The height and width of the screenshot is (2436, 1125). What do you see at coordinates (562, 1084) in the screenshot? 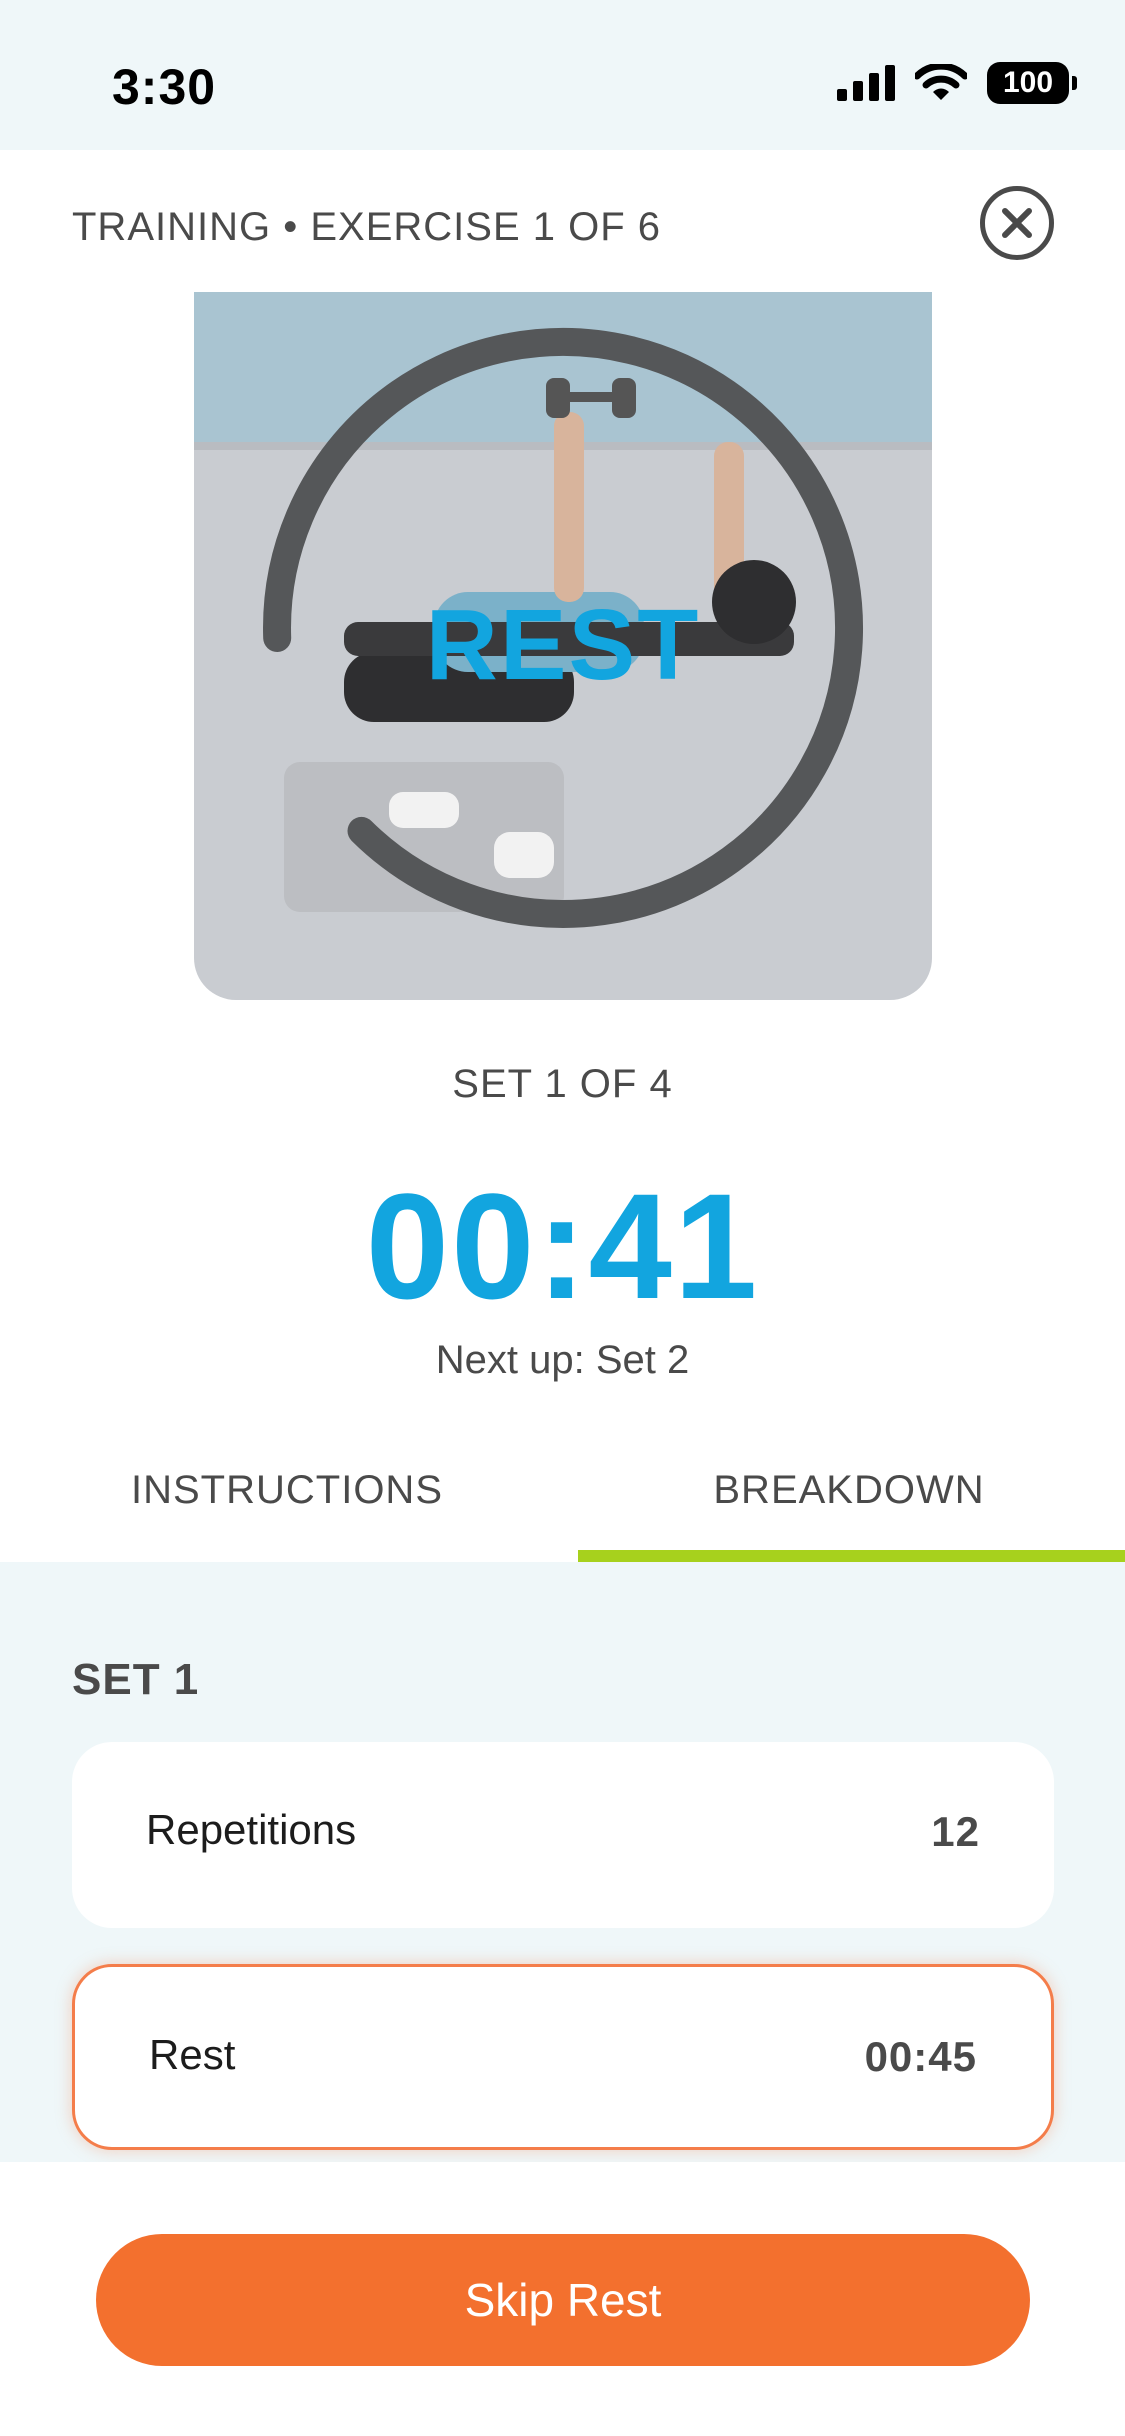
I see `set-progress: SET 1 OF 4` at bounding box center [562, 1084].